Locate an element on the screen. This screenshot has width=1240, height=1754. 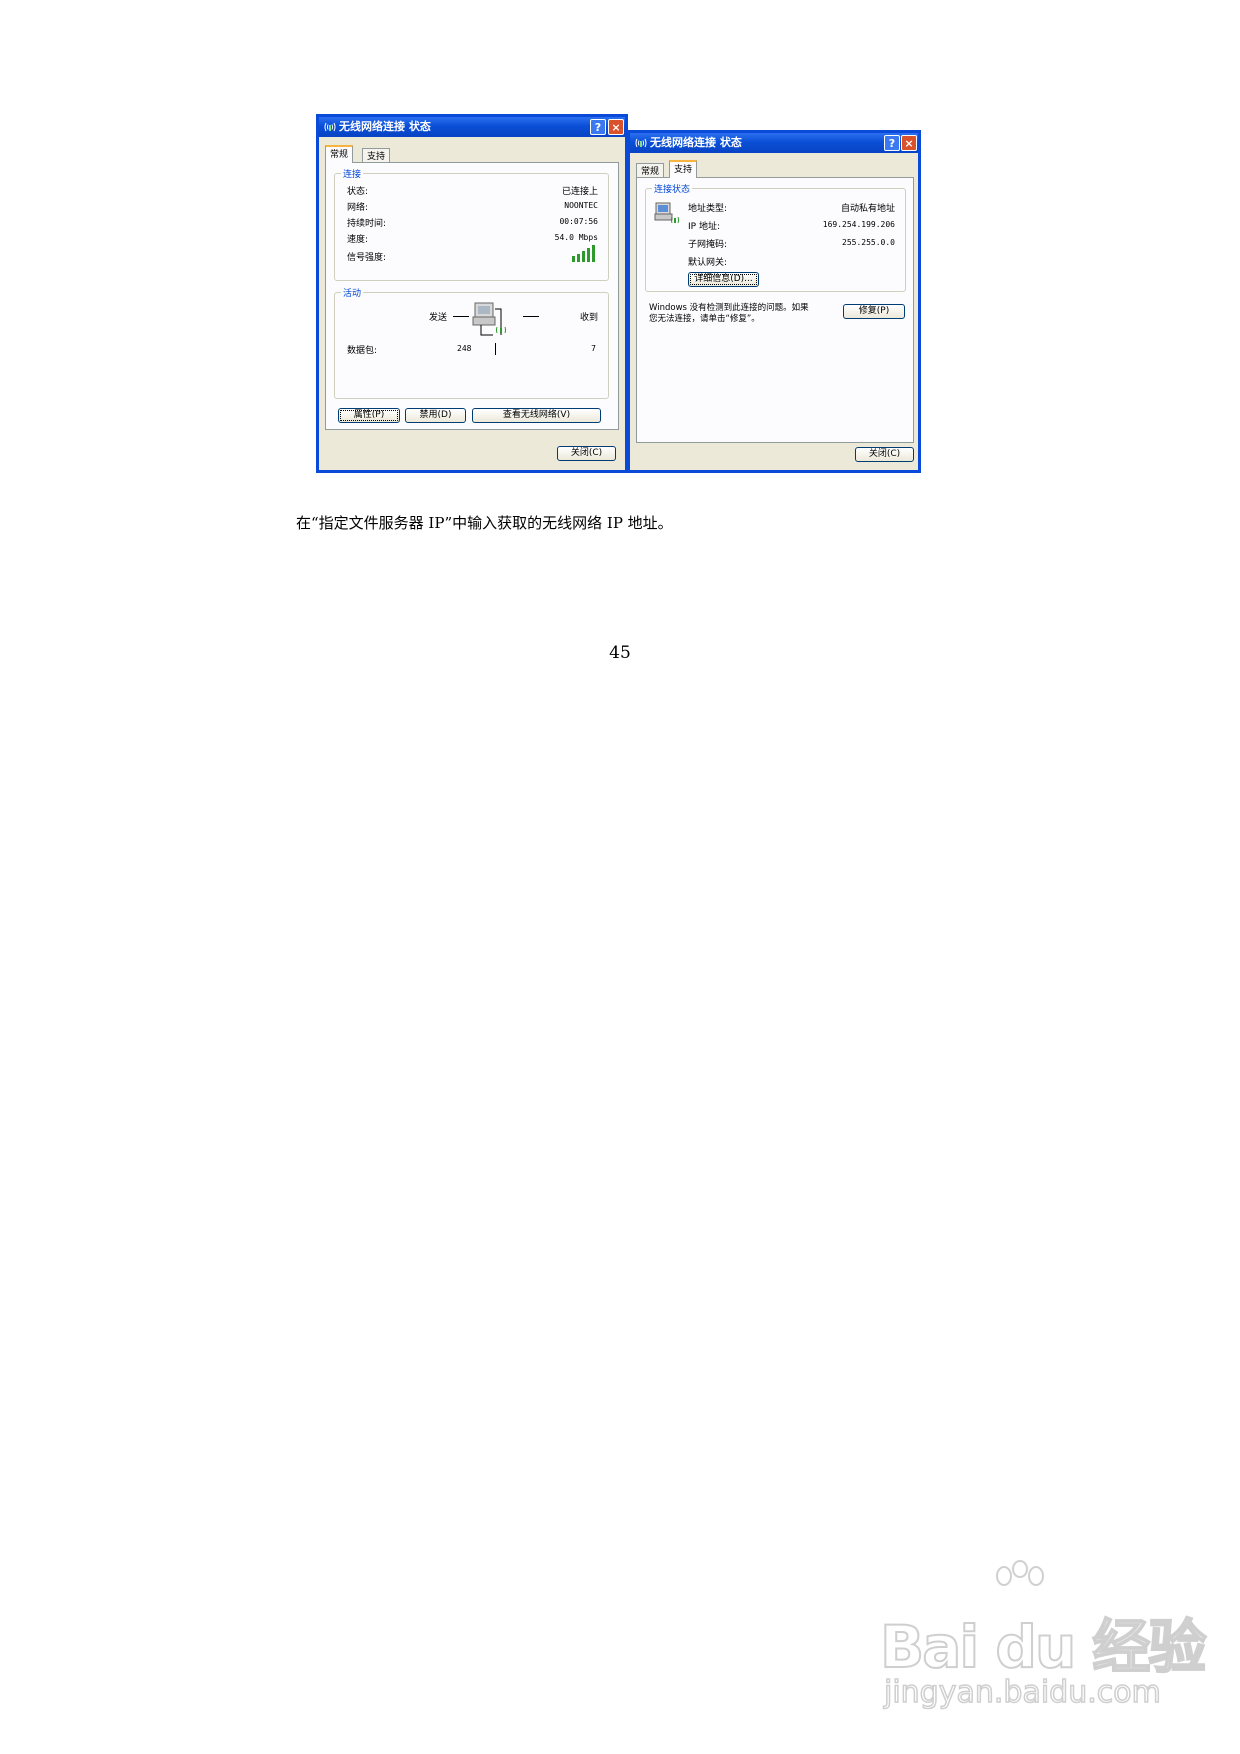
disable-button: 禁用(D) is located at coordinates (435, 415).